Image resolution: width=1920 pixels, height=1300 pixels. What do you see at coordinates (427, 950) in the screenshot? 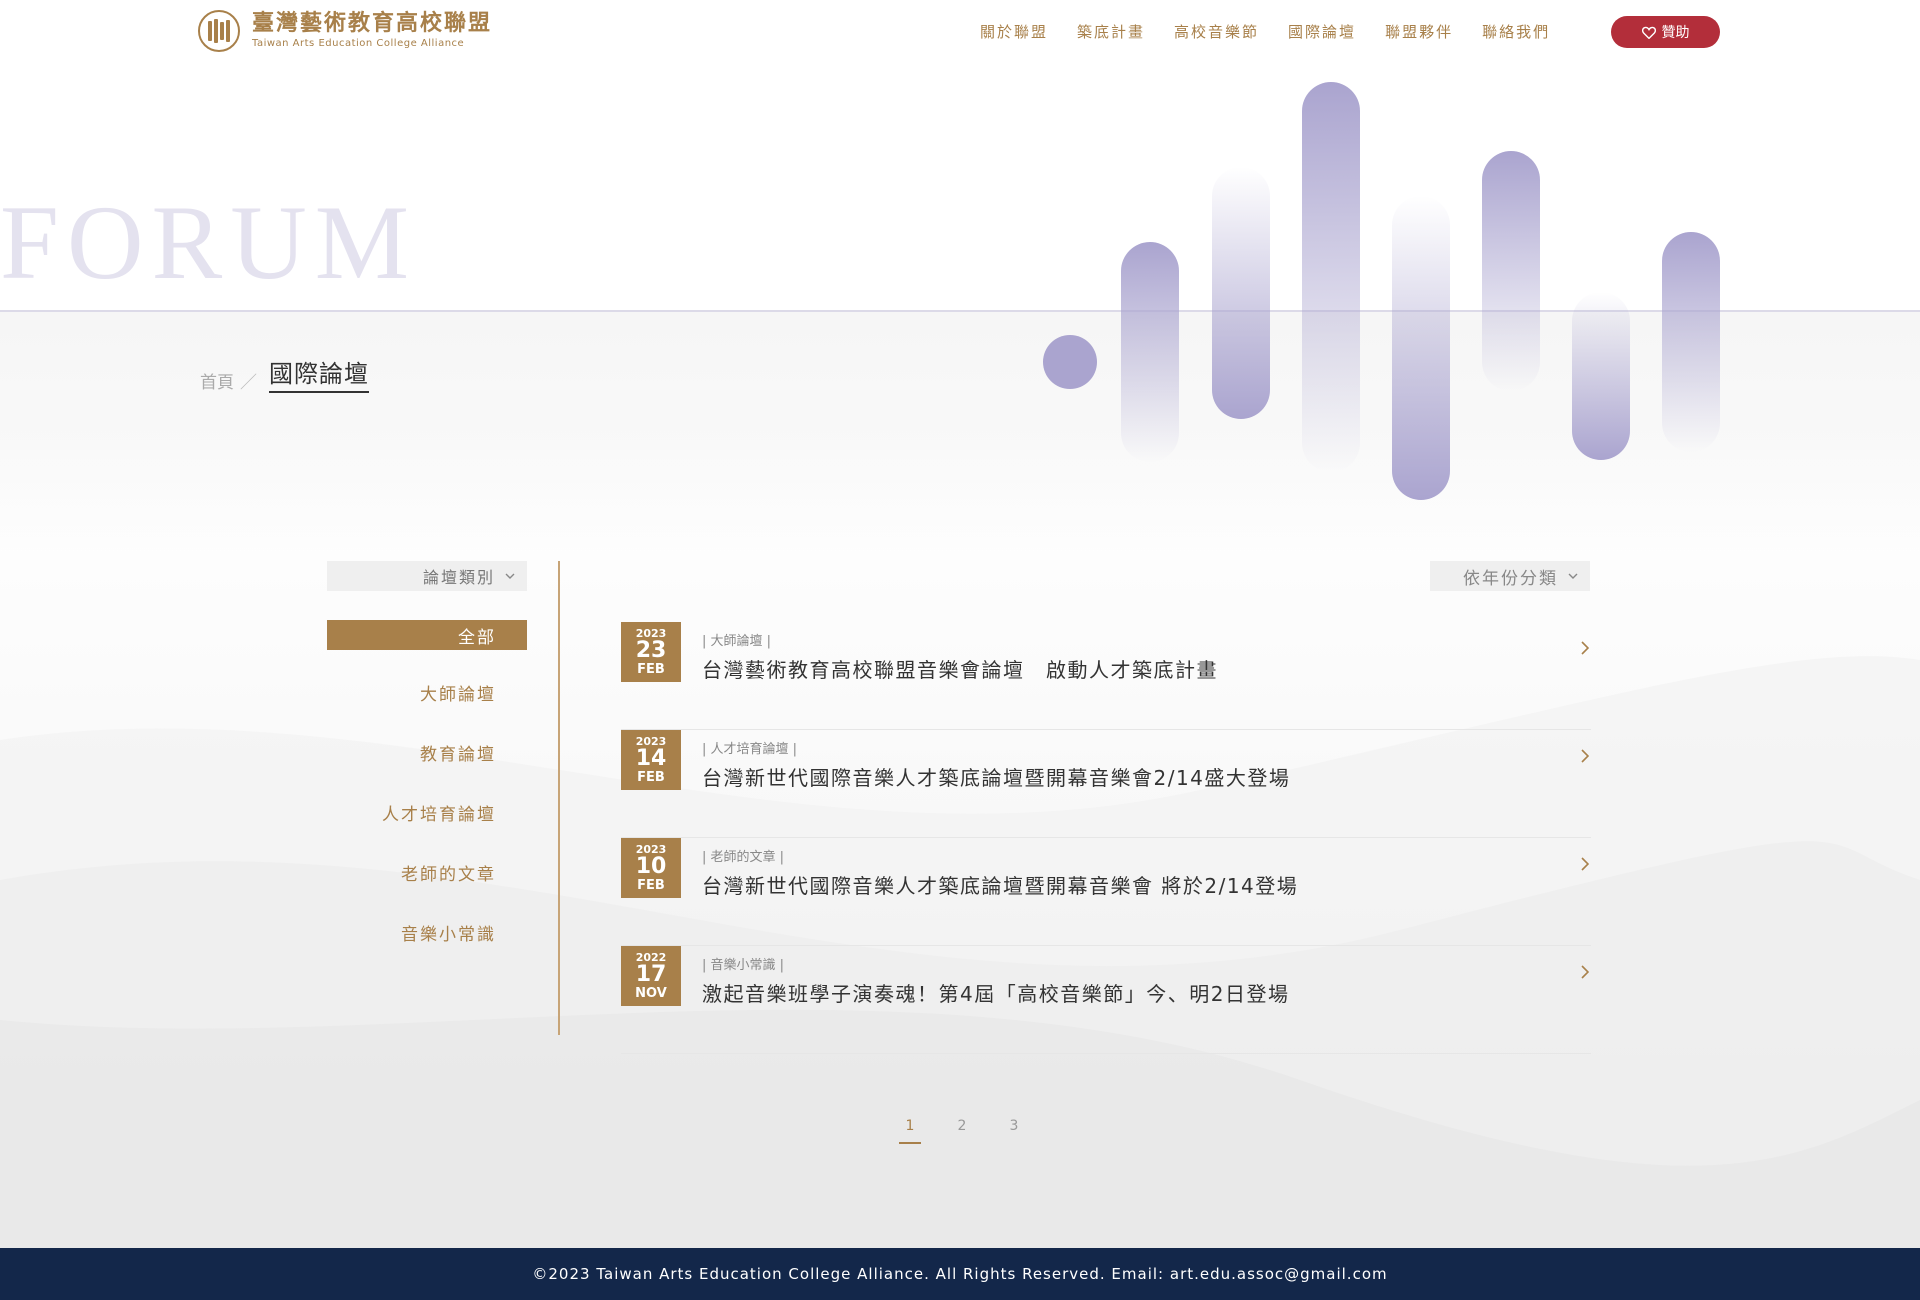
I see `category-item-music-trivia: 音樂小常識` at bounding box center [427, 950].